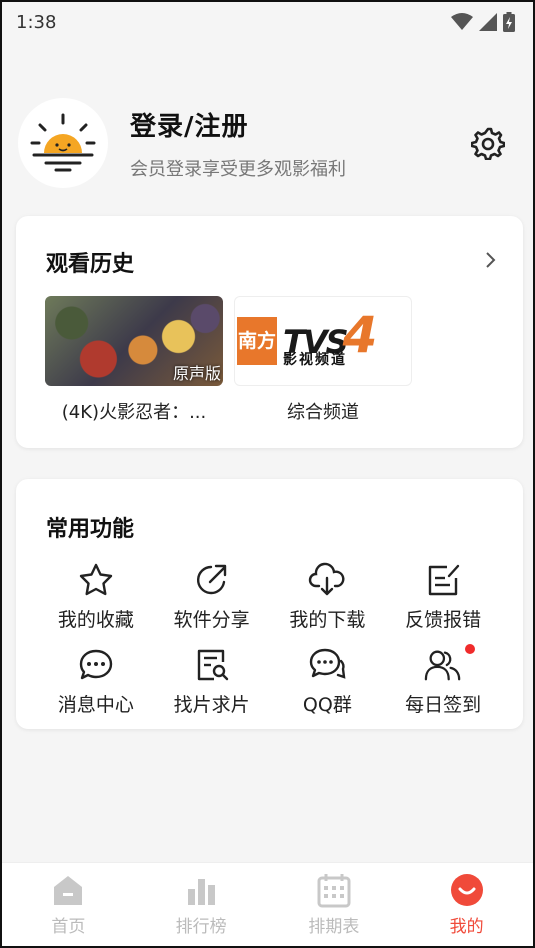  What do you see at coordinates (68, 927) in the screenshot?
I see `tab-label: 首页` at bounding box center [68, 927].